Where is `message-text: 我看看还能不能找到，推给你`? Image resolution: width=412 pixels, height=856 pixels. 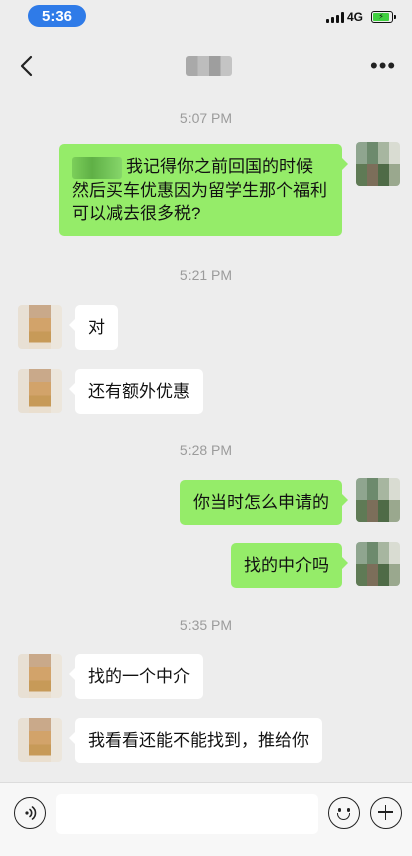
message-text: 我看看还能不能找到，推给你 is located at coordinates (198, 740).